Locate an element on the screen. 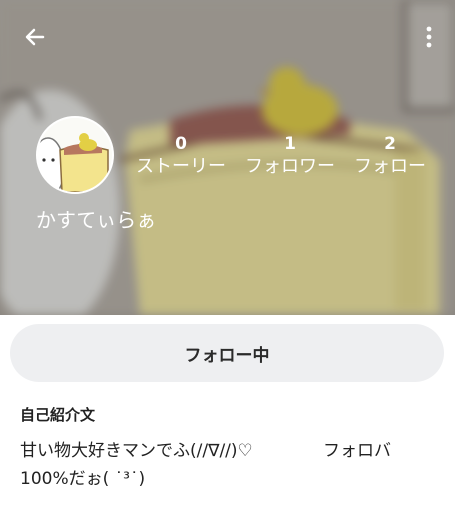 The height and width of the screenshot is (512, 455). back-button is located at coordinates (35, 37).